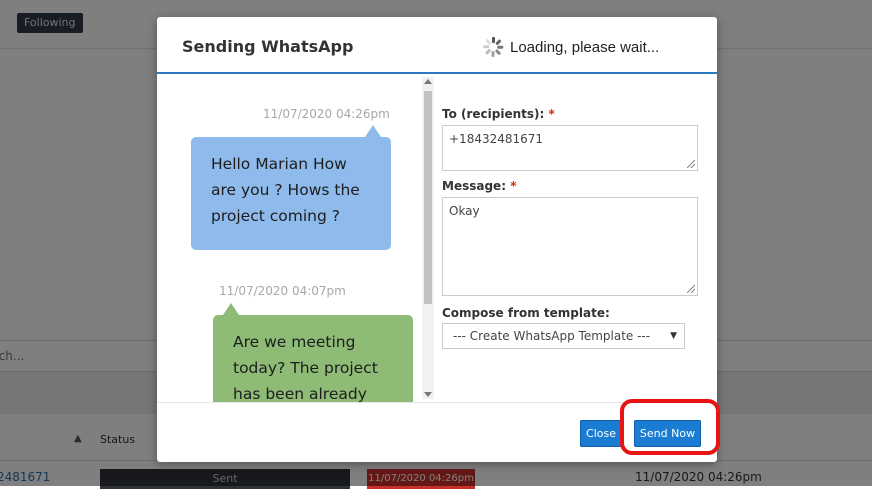 The image size is (872, 489). What do you see at coordinates (526, 313) in the screenshot?
I see `template-label: Compose from template:` at bounding box center [526, 313].